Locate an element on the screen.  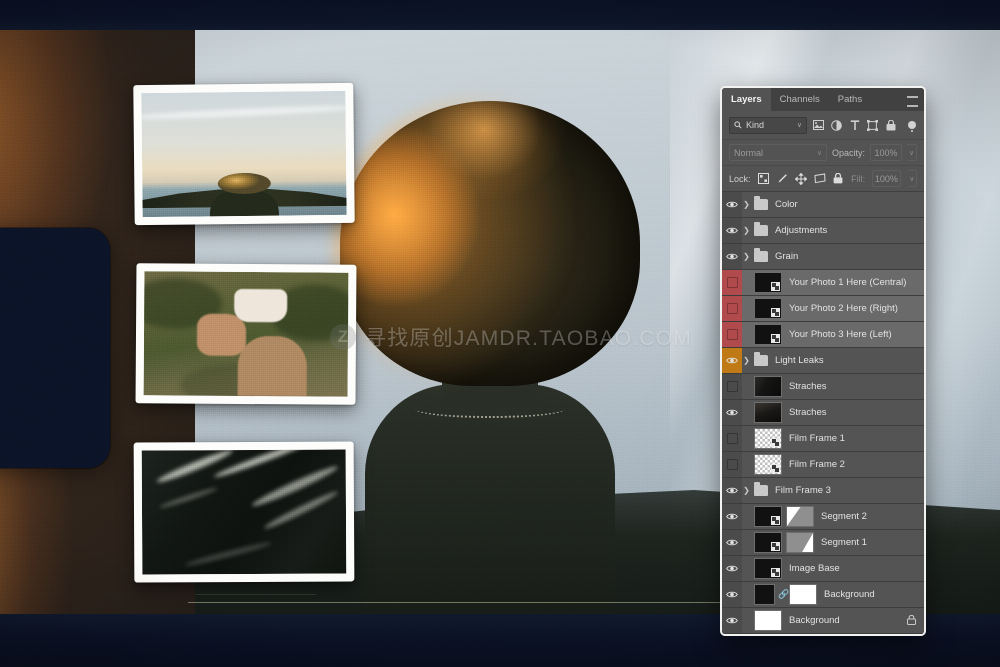
layer-row: ❯Your Photo 1 Here (Central) is located at coordinates (823, 283).